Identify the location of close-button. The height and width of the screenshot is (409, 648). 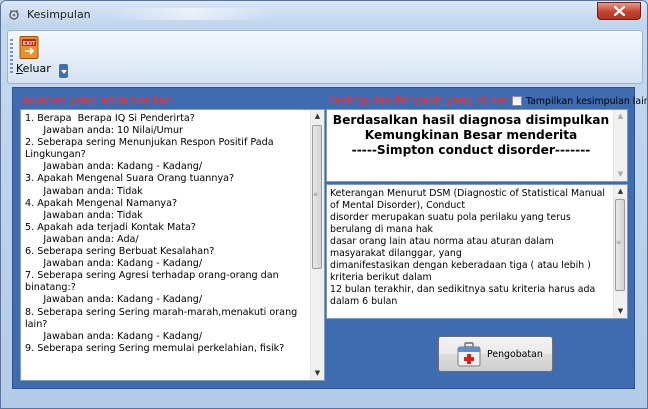
(619, 11).